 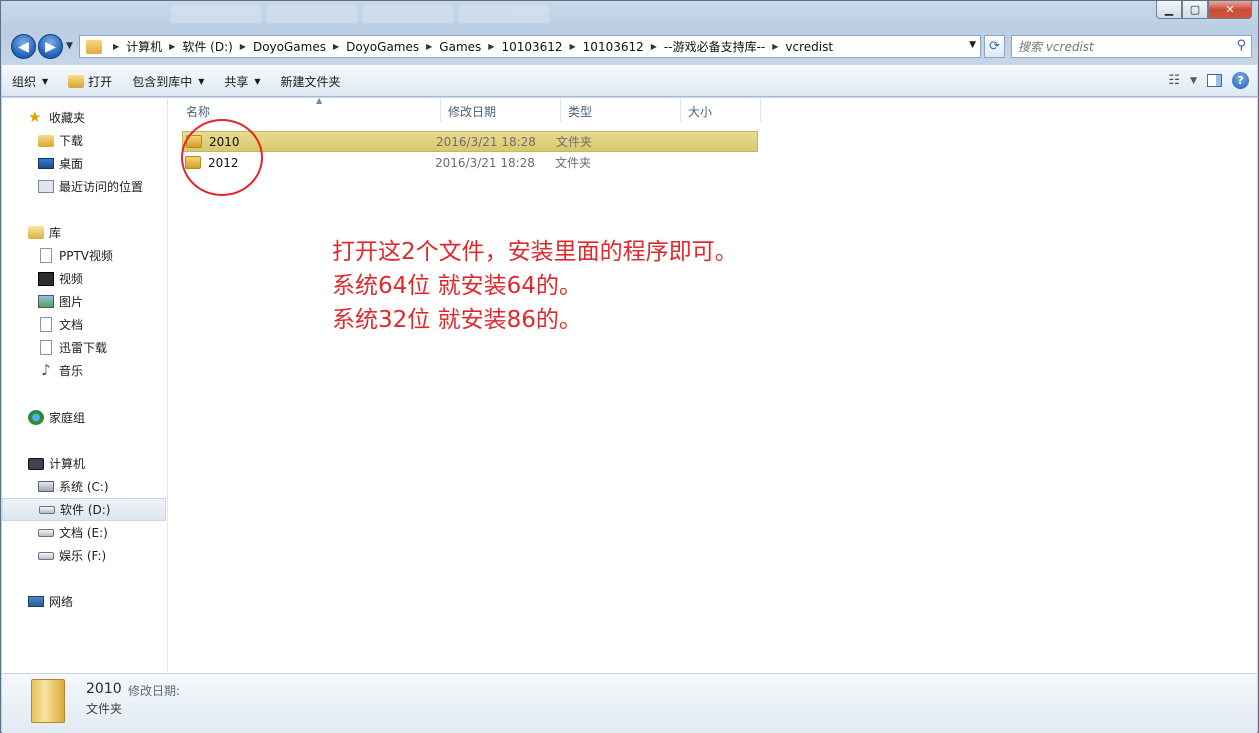 What do you see at coordinates (1230, 10) in the screenshot?
I see `close-button: ✕` at bounding box center [1230, 10].